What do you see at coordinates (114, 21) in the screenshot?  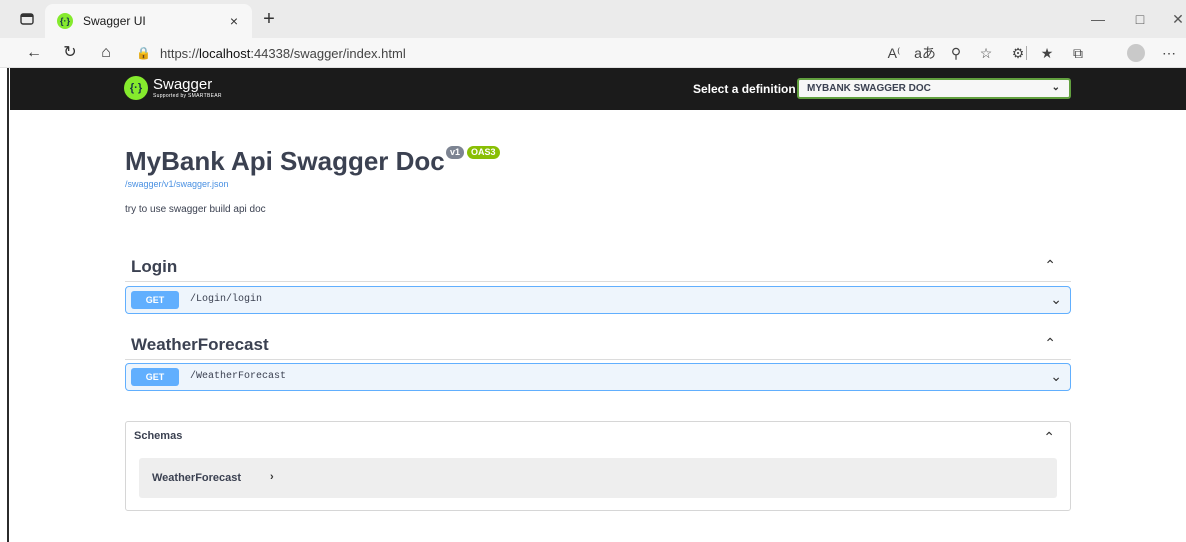 I see `tab-title: Swagger UI` at bounding box center [114, 21].